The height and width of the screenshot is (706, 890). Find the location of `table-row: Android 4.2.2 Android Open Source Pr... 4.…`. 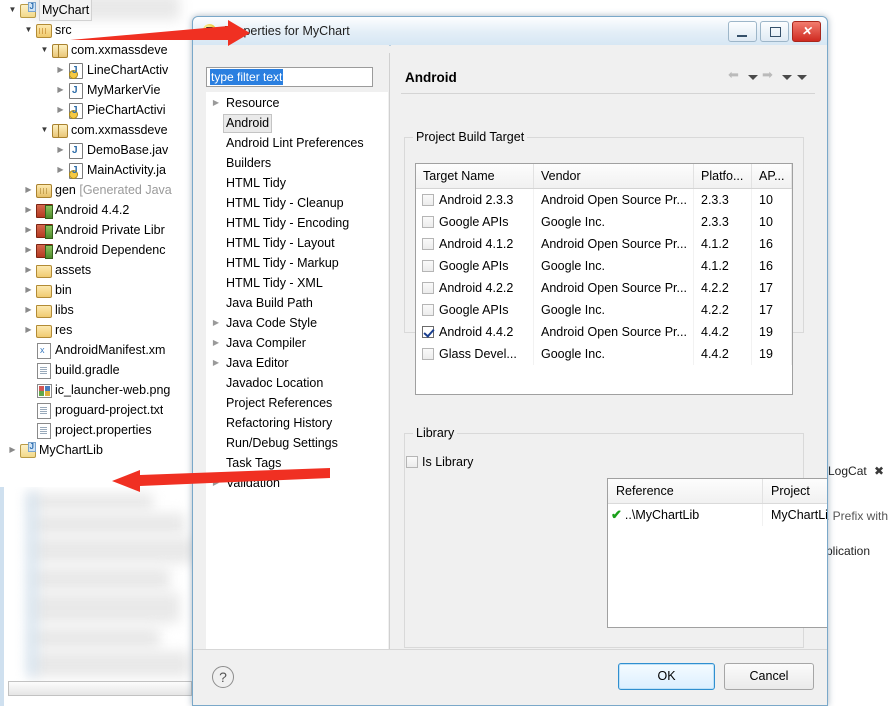

table-row: Android 4.2.2 Android Open Source Pr... 4.… is located at coordinates (604, 288).